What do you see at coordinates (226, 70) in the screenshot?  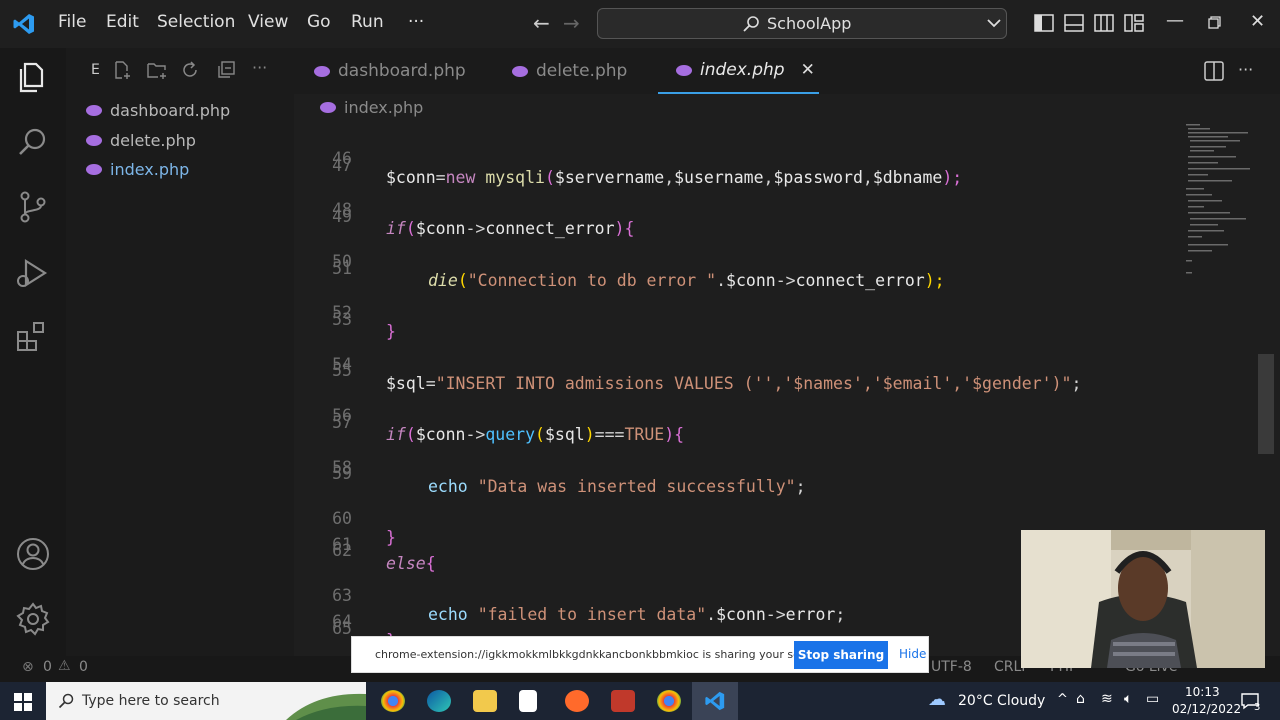 I see `collapse-all-icon` at bounding box center [226, 70].